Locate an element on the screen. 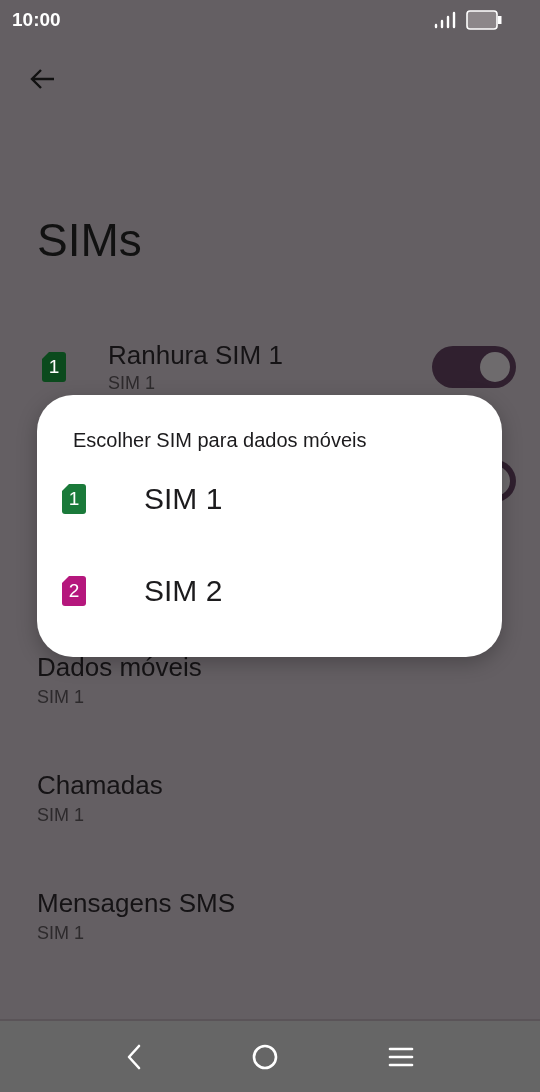  slot-subtitle: SIM 1 is located at coordinates (132, 383).